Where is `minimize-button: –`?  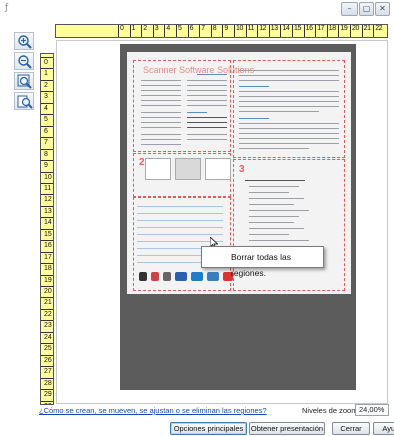 minimize-button: – is located at coordinates (349, 9).